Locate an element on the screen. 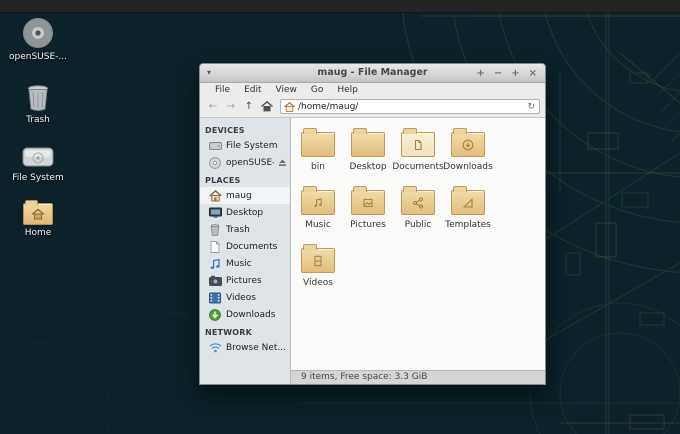  file-item-public: Public is located at coordinates (418, 213).